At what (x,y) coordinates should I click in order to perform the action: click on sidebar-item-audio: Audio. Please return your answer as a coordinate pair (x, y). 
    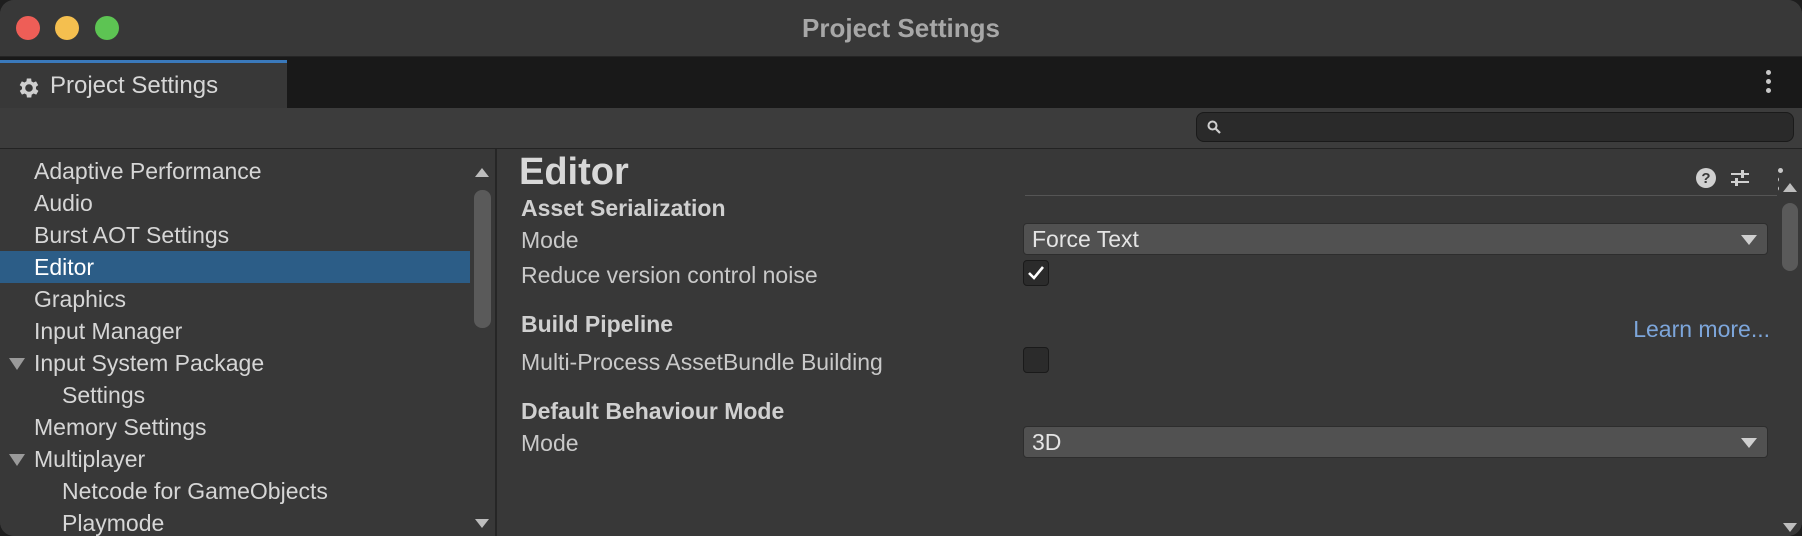
    Looking at the image, I should click on (235, 203).